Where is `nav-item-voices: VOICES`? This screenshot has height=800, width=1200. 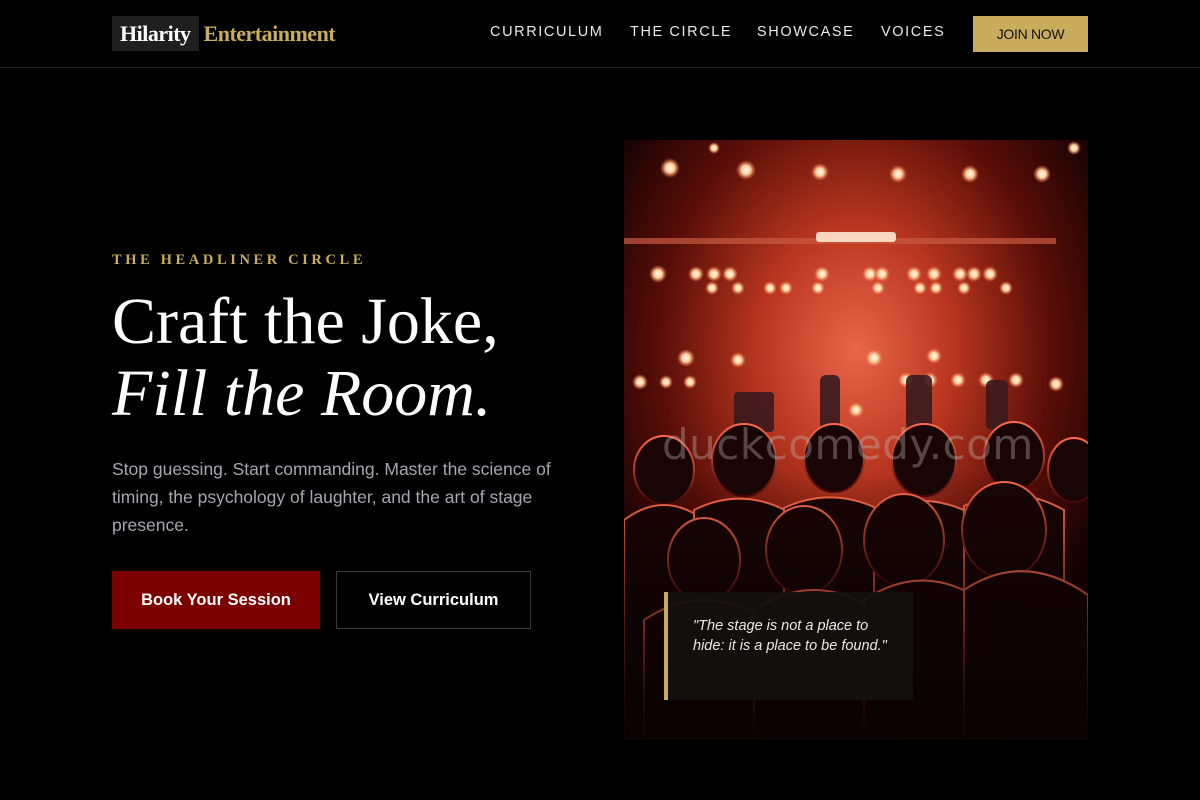
nav-item-voices: VOICES is located at coordinates (913, 32).